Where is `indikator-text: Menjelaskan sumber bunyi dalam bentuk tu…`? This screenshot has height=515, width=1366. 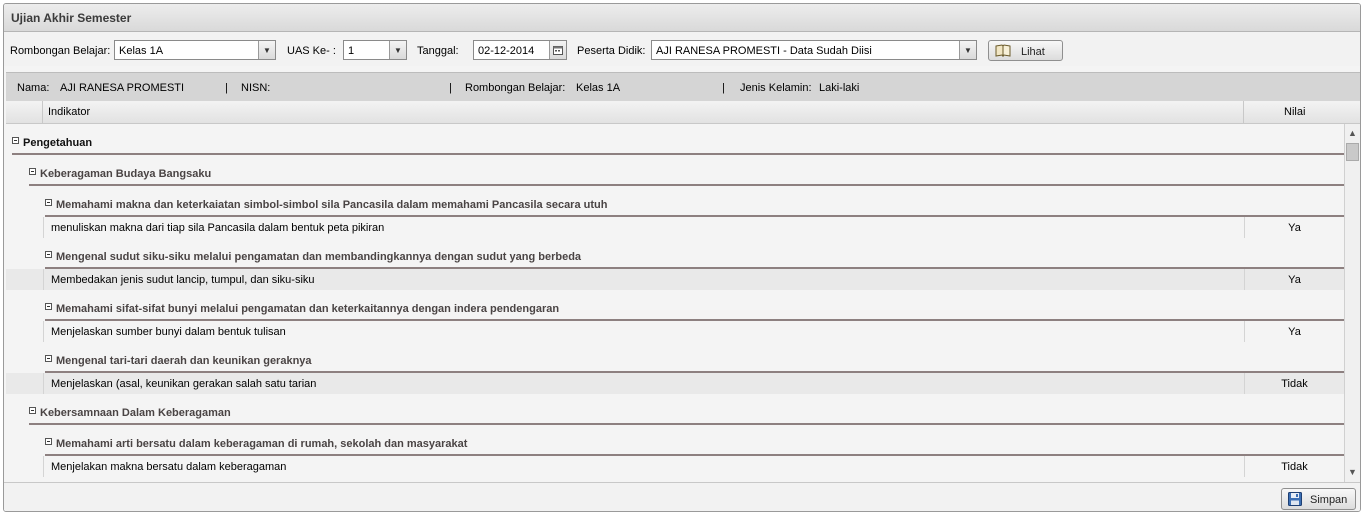
indikator-text: Menjelaskan sumber bunyi dalam bentuk tu… is located at coordinates (168, 332).